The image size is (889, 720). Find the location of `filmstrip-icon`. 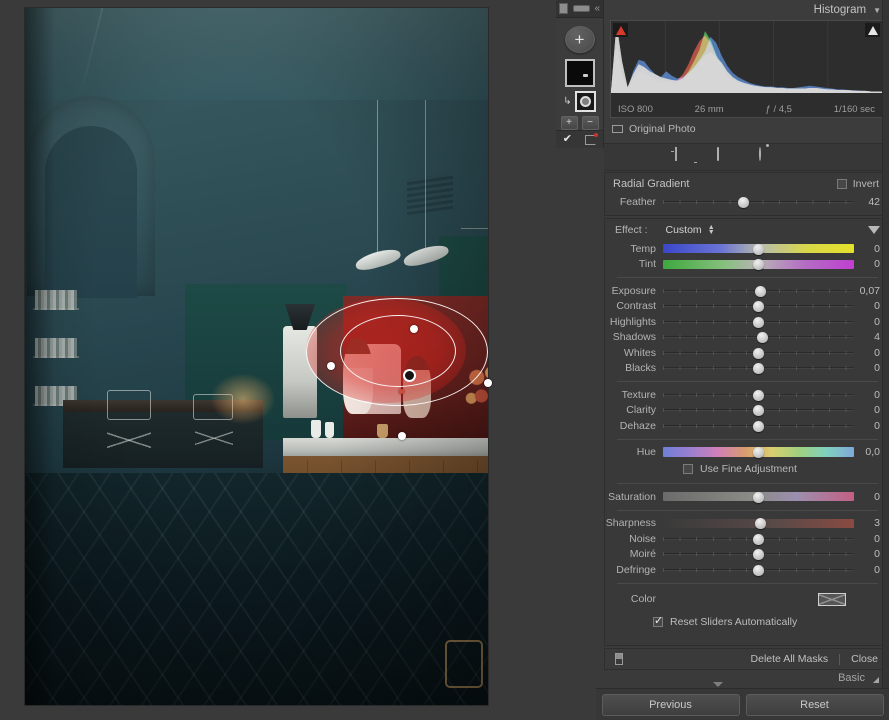

filmstrip-icon is located at coordinates (581, 8).